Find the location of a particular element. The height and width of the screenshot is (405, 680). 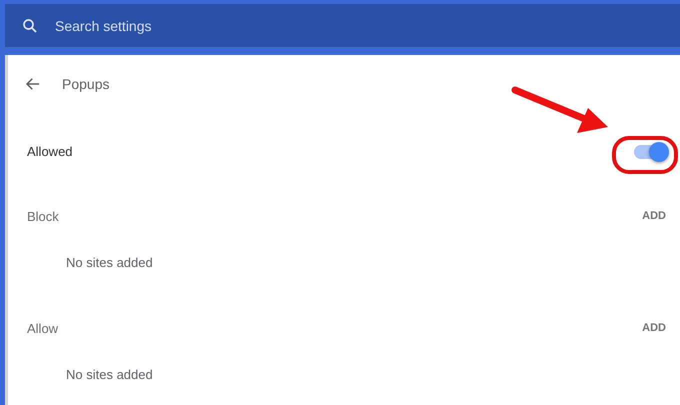

search-field: Search settings is located at coordinates (205, 26).